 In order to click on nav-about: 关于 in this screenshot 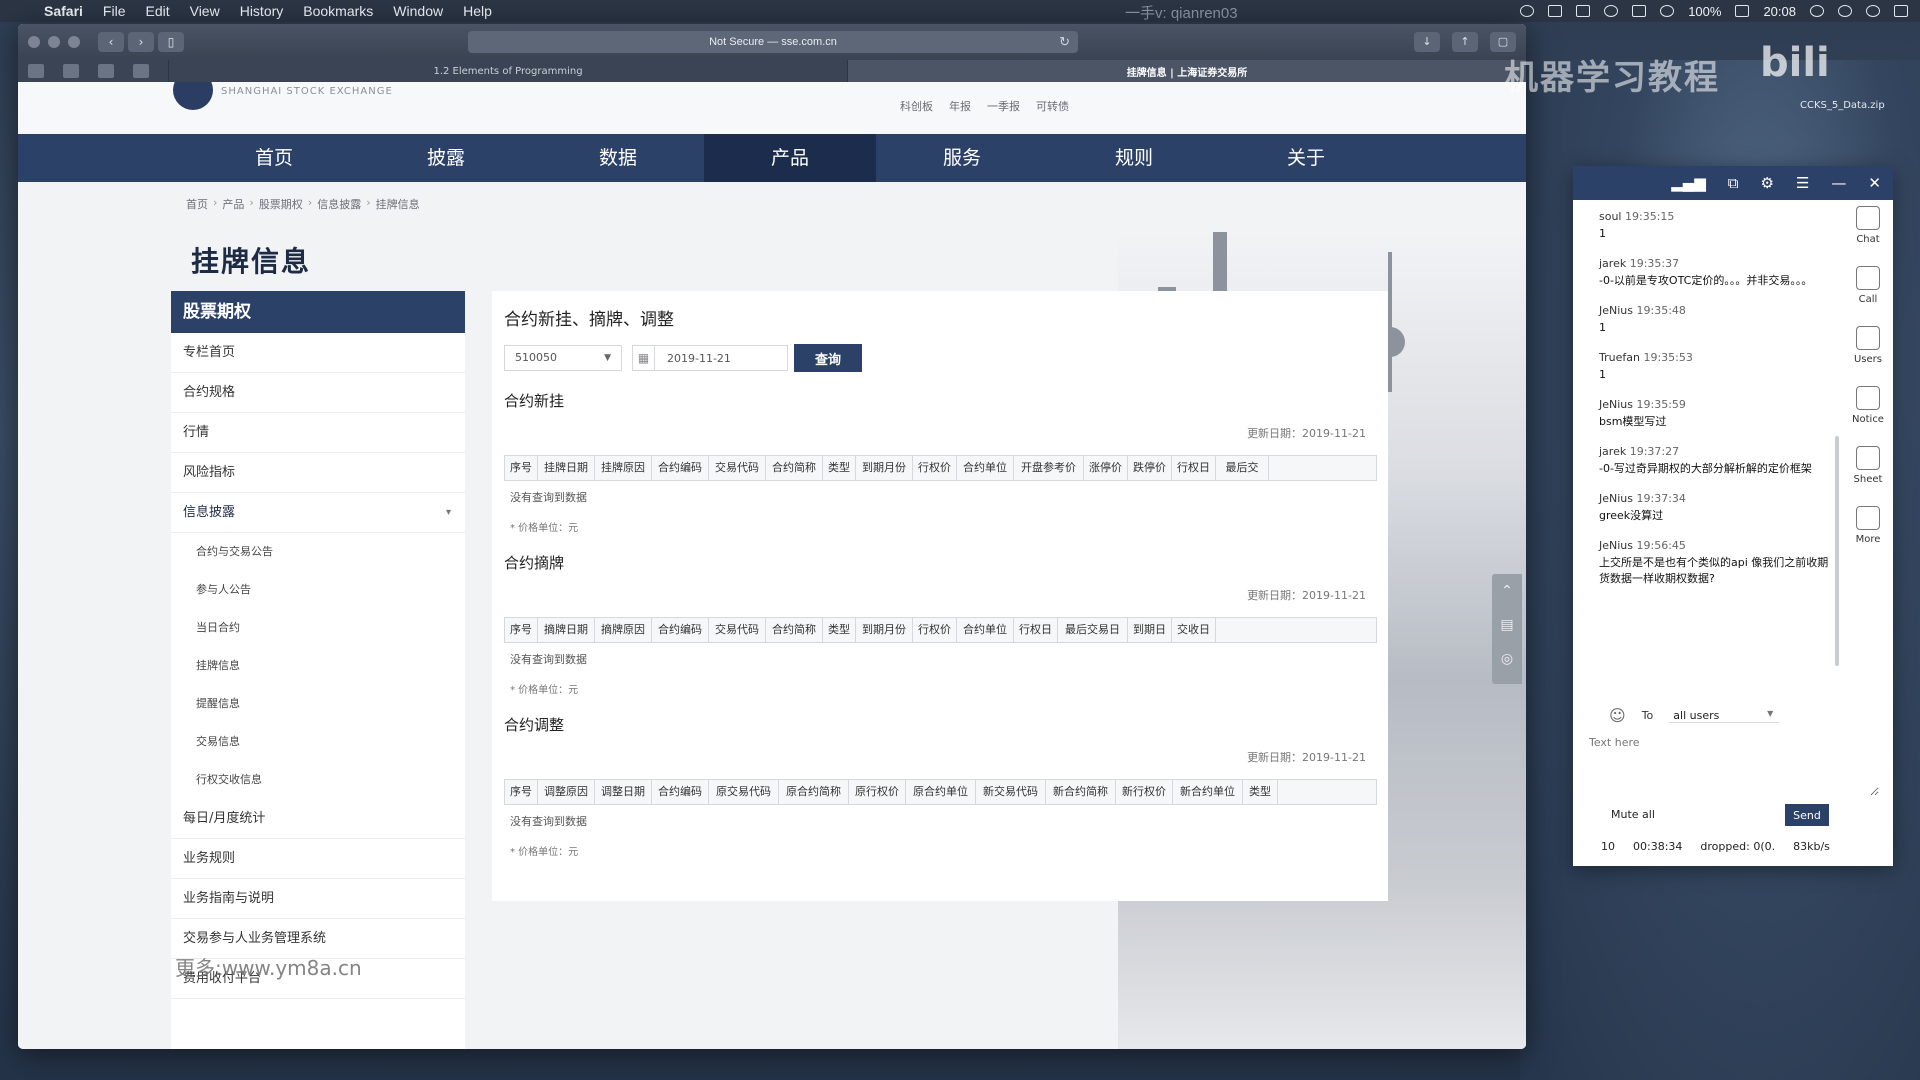, I will do `click(1306, 158)`.